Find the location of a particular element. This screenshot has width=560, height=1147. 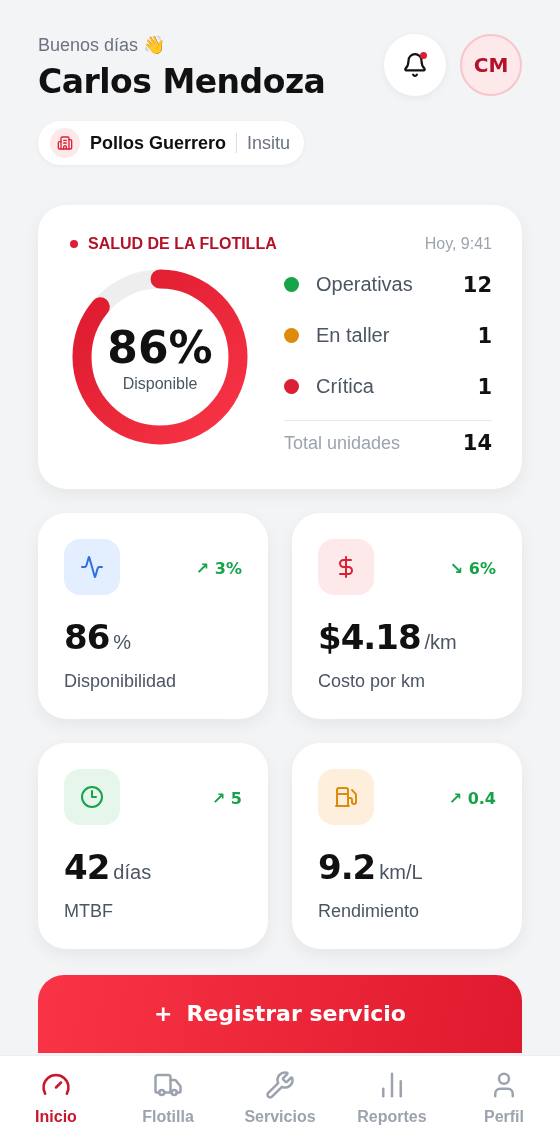

total-label: Total unidades is located at coordinates (343, 443).